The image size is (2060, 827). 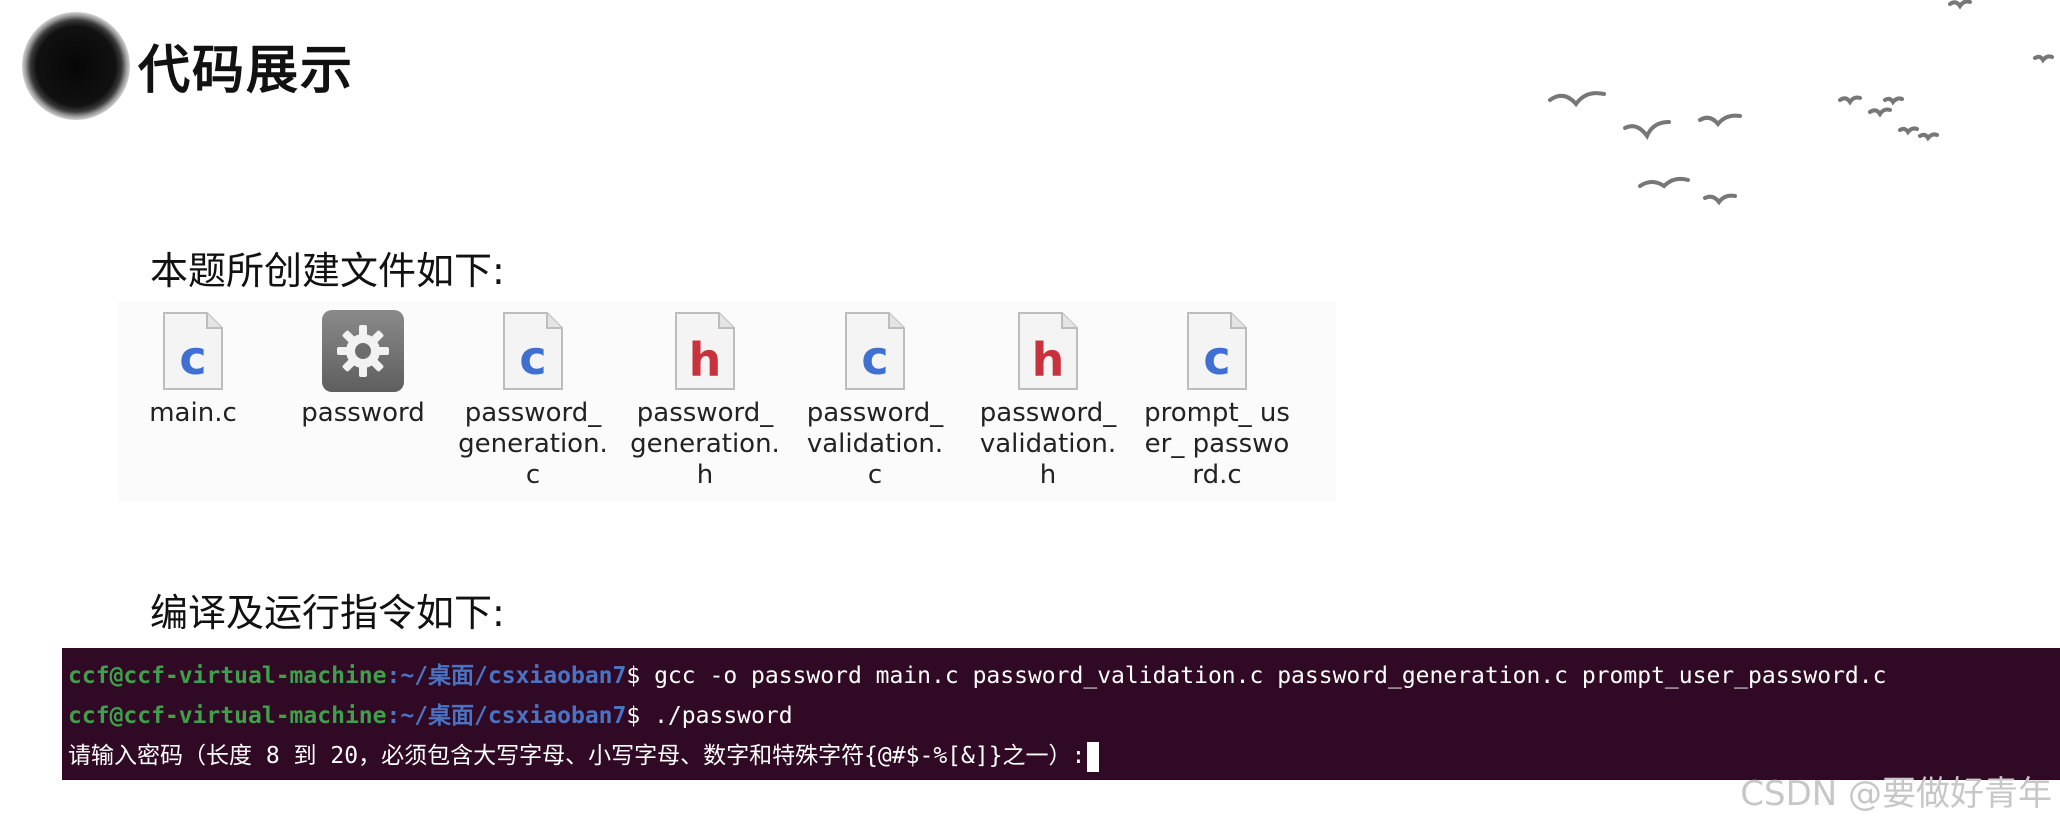 What do you see at coordinates (1801, 103) in the screenshot?
I see `flying-birds-decoration` at bounding box center [1801, 103].